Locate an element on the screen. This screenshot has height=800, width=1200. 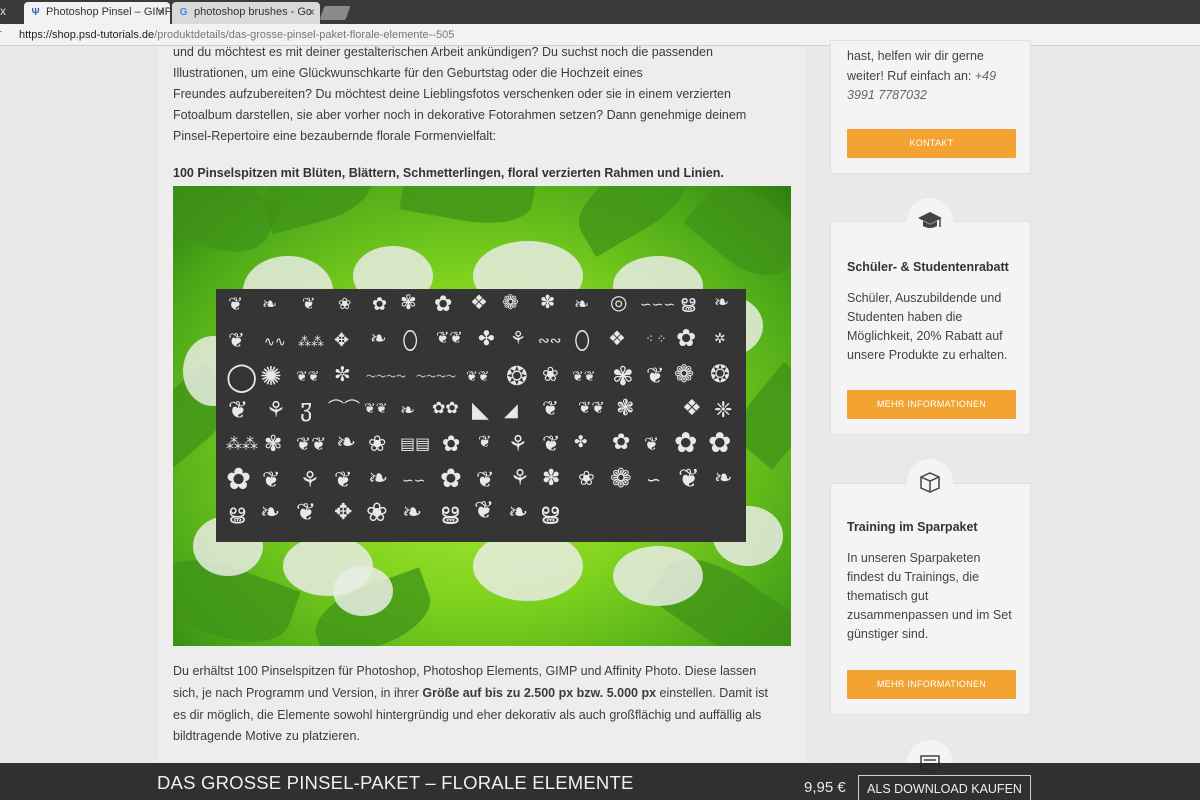
contact-text: hast, helfen wir dir gerne is located at coordinates (915, 56).